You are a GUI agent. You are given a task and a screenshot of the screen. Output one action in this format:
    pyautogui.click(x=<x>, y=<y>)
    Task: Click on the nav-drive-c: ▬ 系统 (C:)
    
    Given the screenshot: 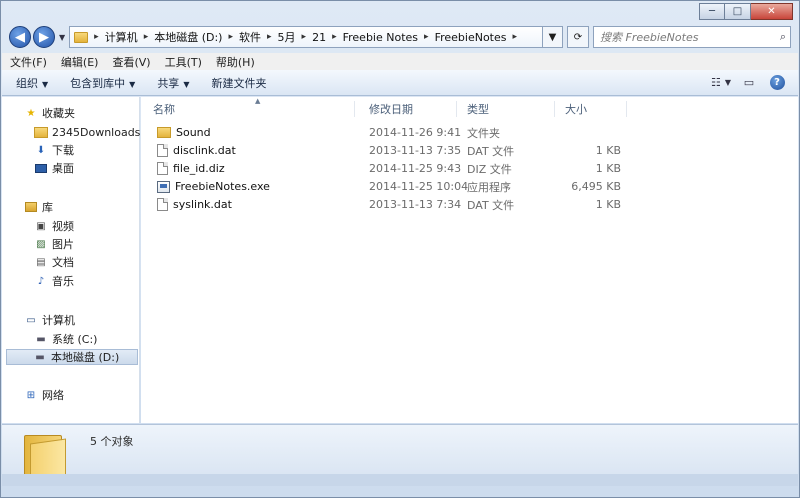 What is the action you would take?
    pyautogui.click(x=65, y=339)
    